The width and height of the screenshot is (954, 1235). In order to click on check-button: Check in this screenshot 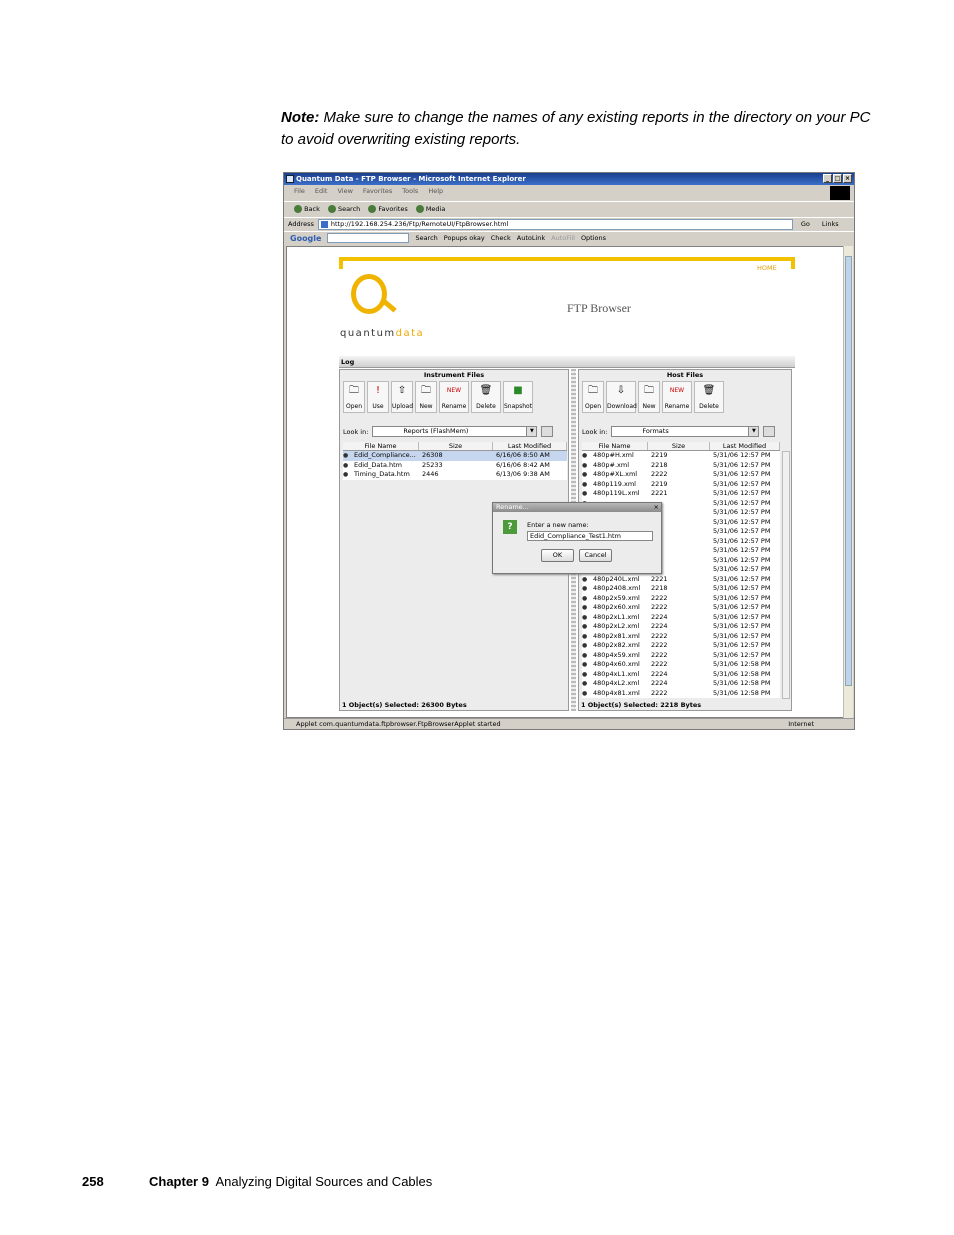, I will do `click(501, 238)`.